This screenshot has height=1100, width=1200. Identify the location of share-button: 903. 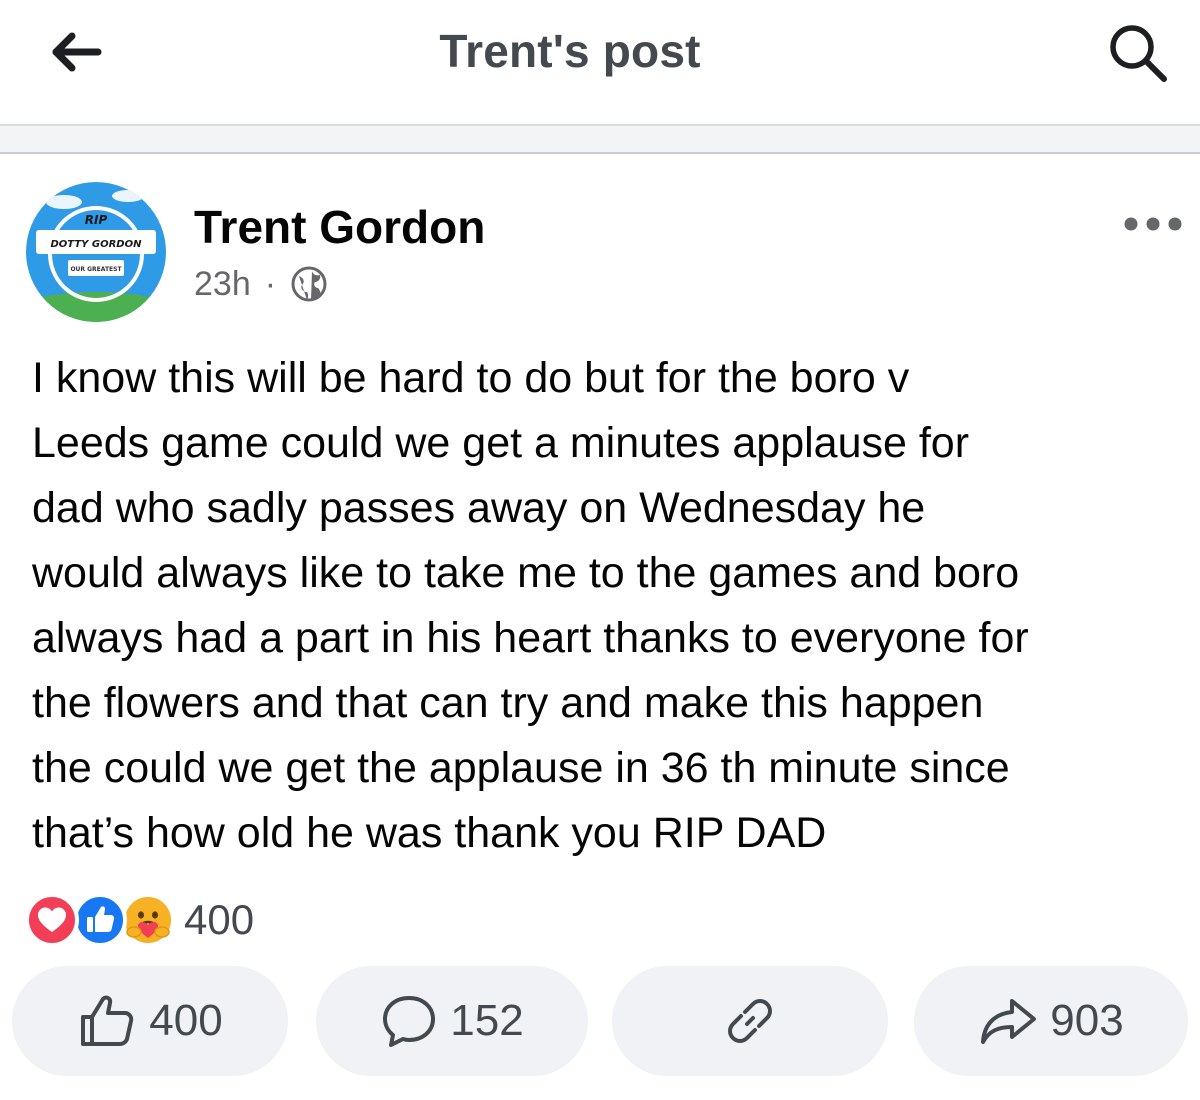
(1051, 1021).